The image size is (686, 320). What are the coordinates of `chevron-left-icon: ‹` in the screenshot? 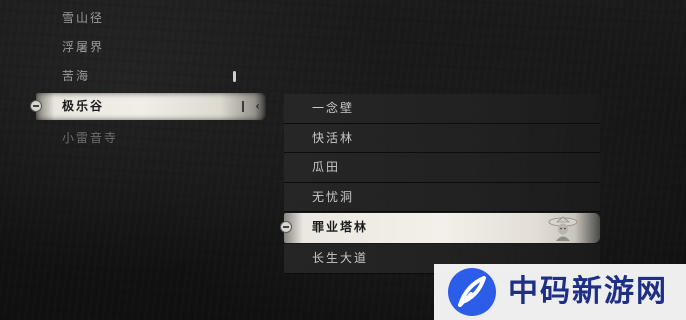 It's located at (257, 106).